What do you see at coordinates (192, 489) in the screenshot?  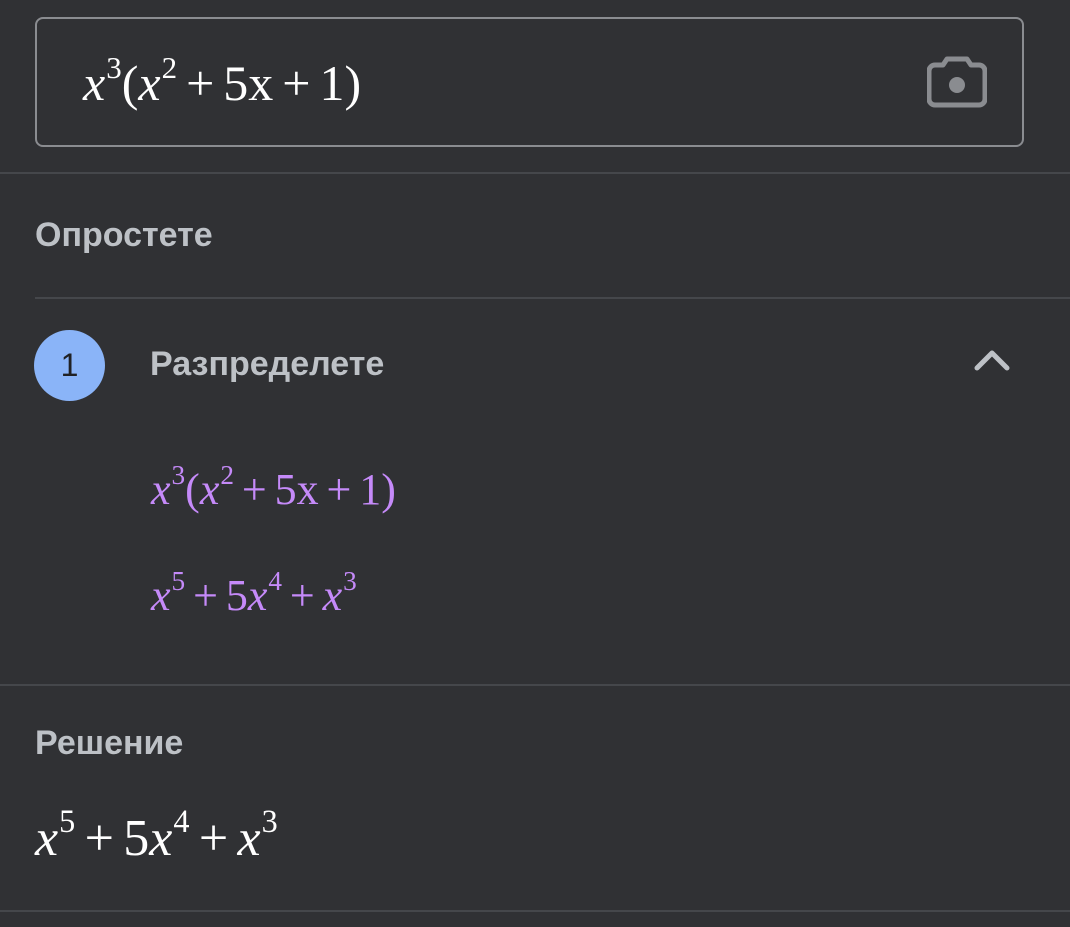 I see `step-left-paren: (` at bounding box center [192, 489].